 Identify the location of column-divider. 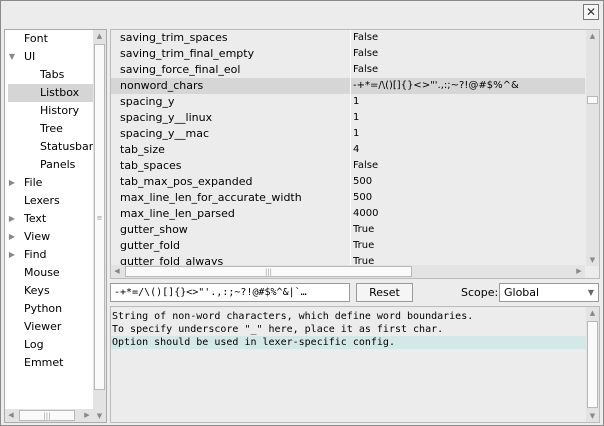
(350, 148).